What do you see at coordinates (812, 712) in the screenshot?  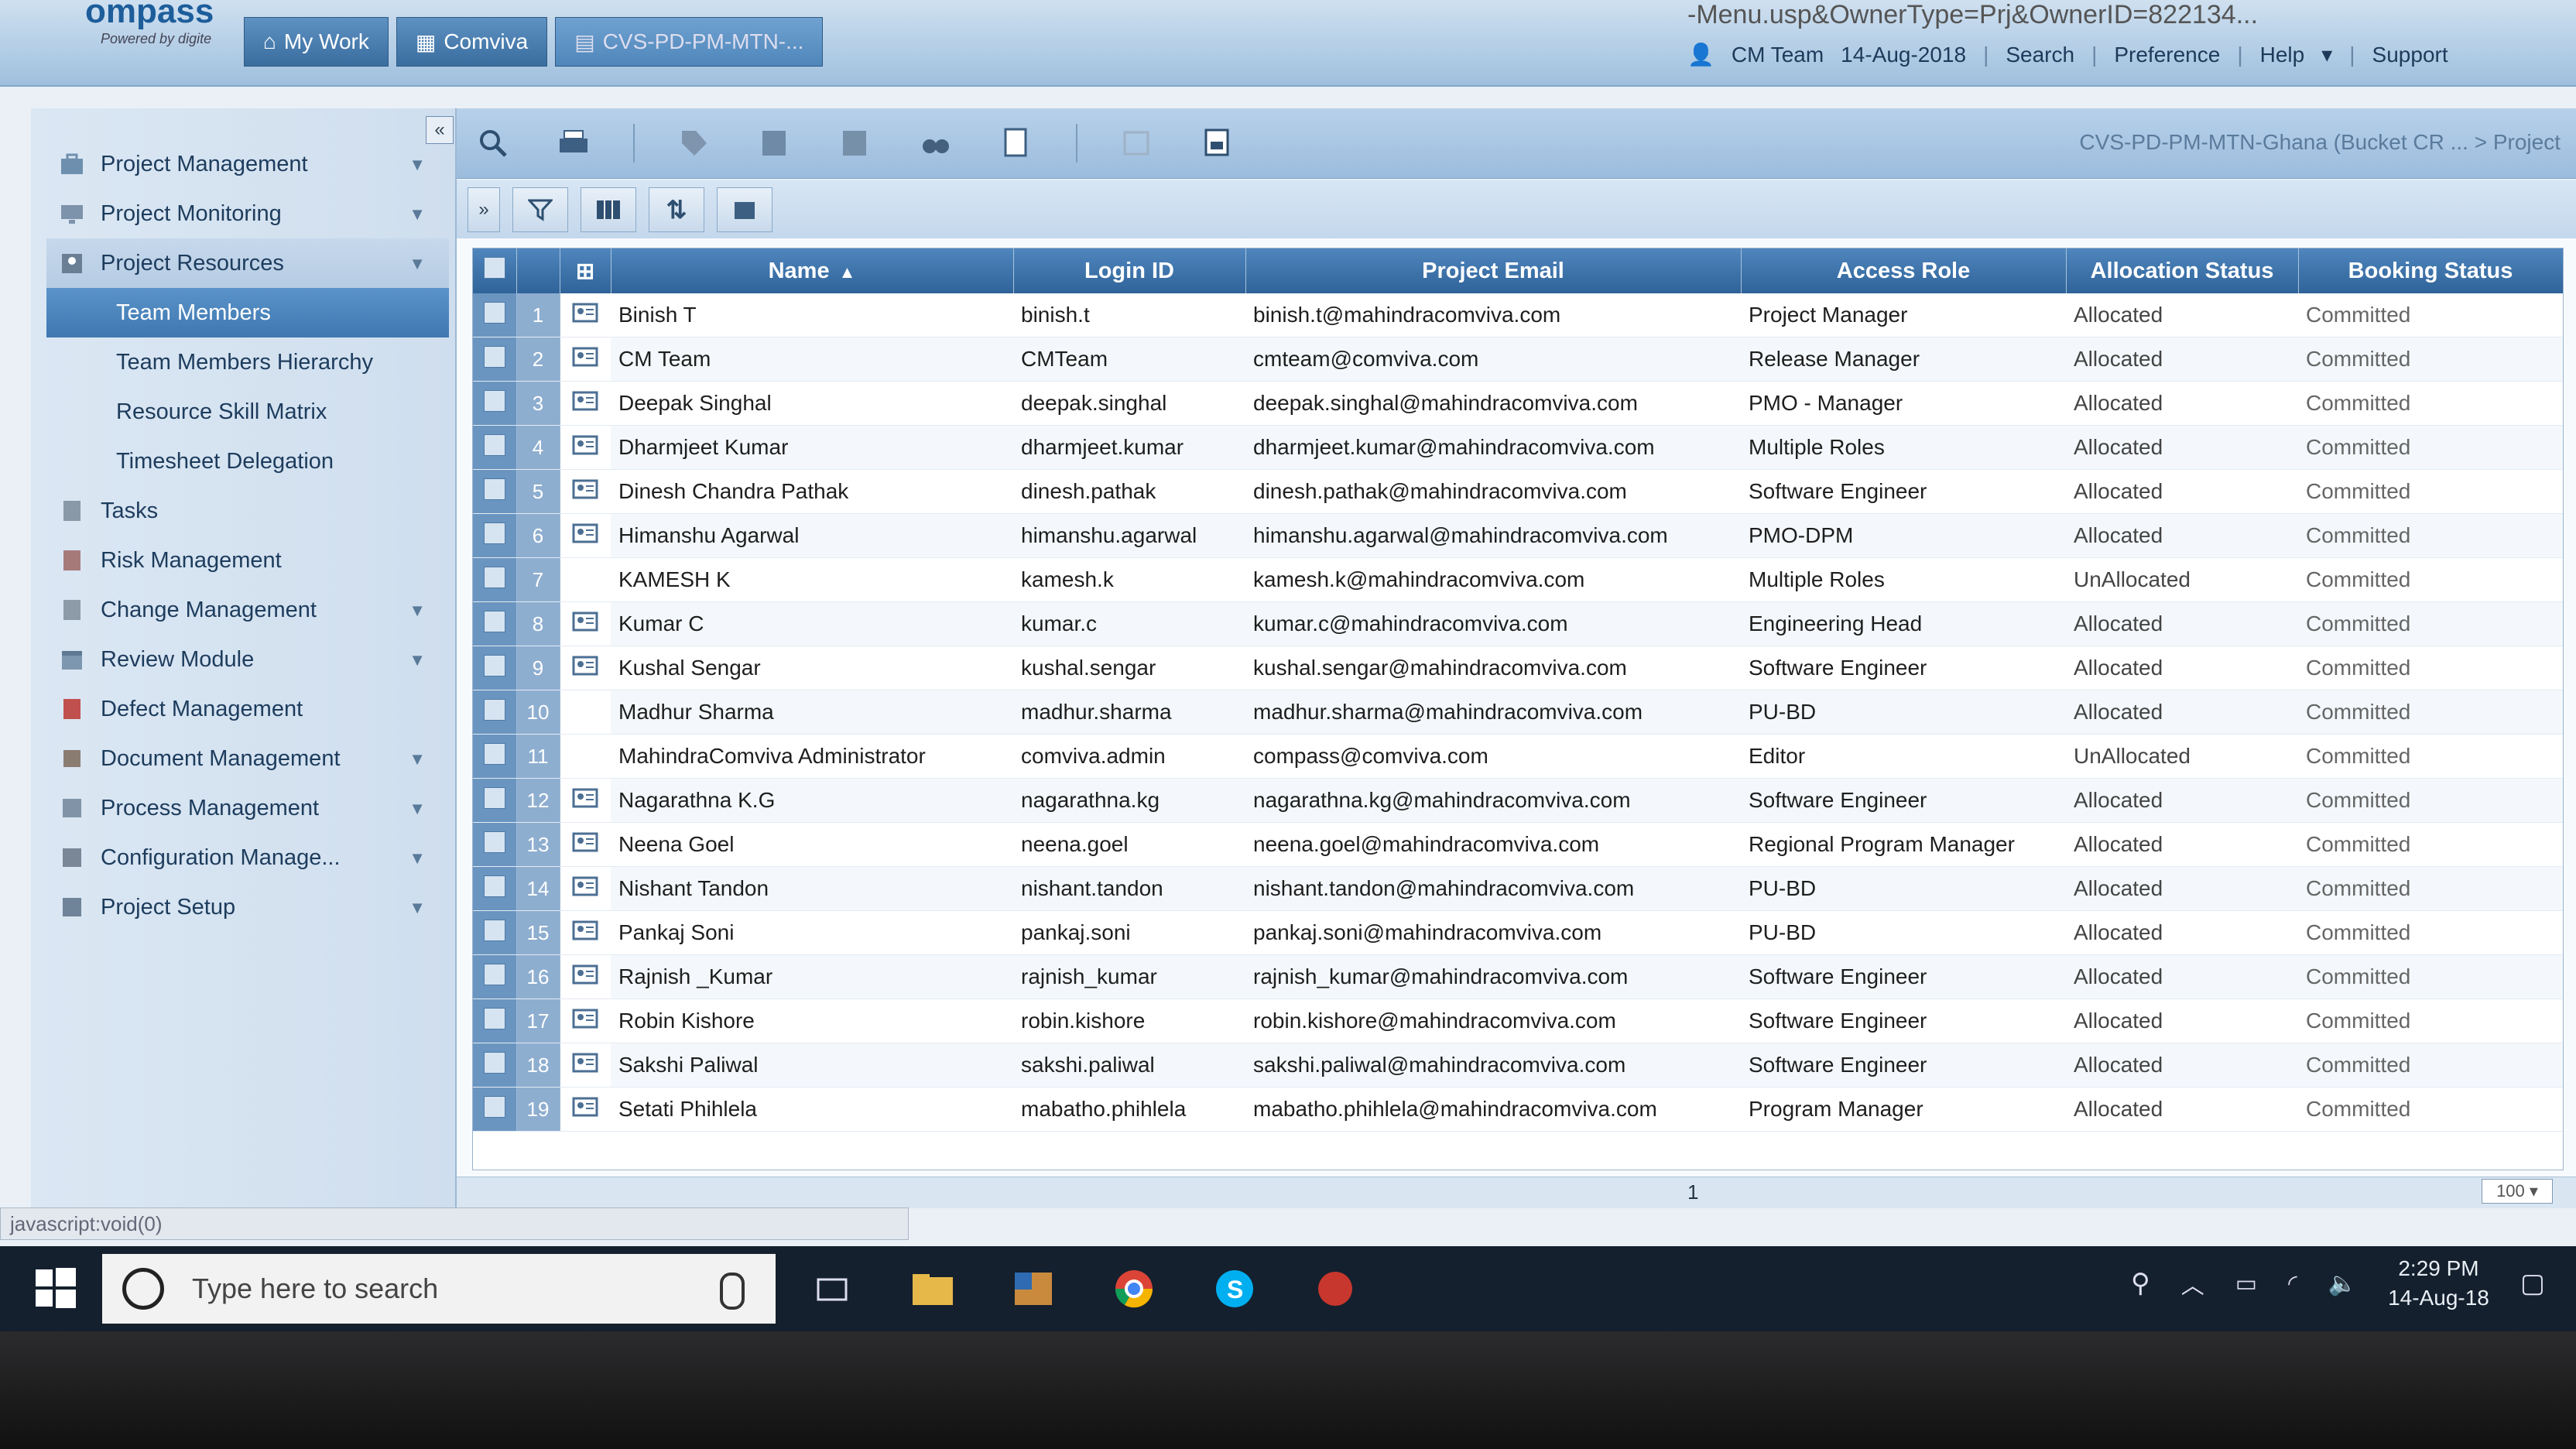 I see `member-name: Madhur Sharma` at bounding box center [812, 712].